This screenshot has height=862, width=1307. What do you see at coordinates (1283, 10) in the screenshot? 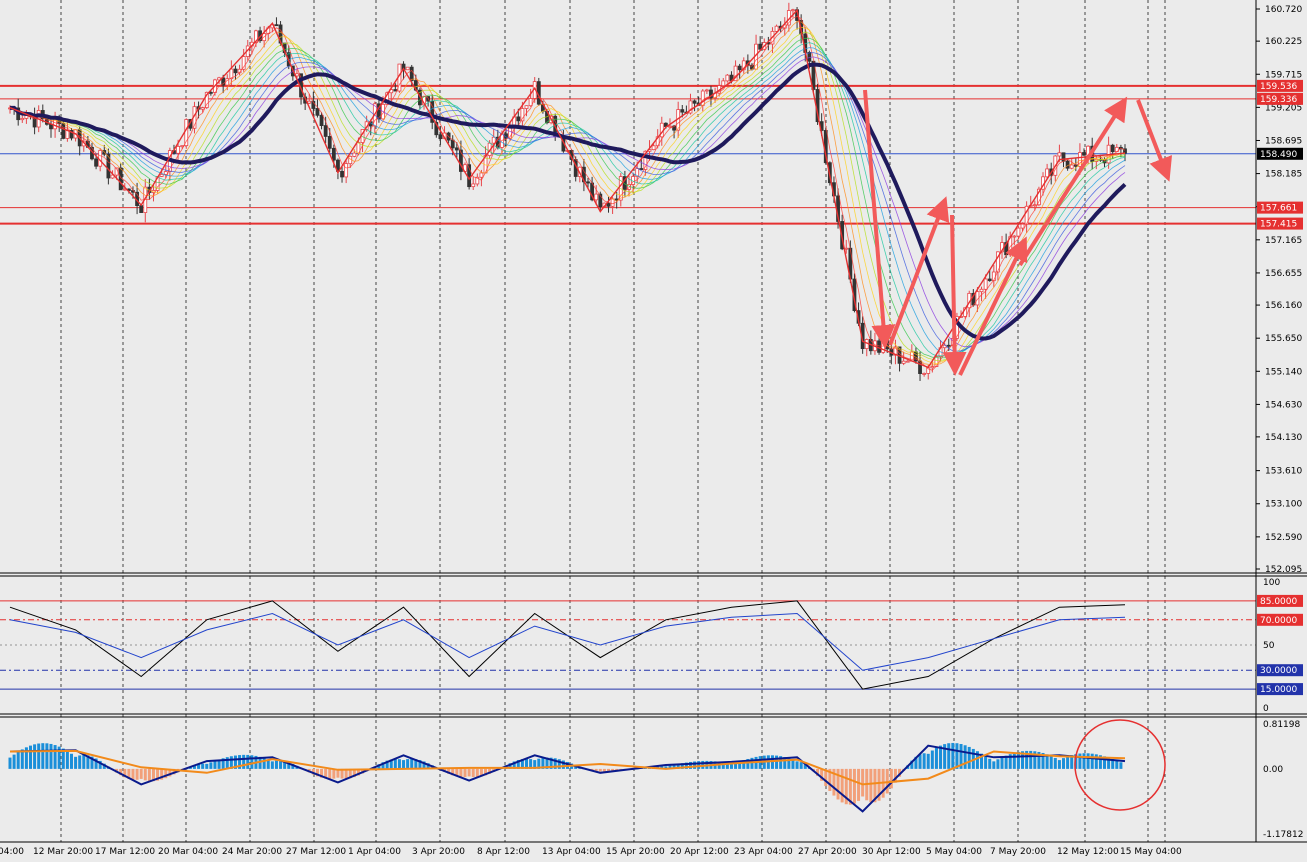
I see `price-tick-label: 160.720` at bounding box center [1283, 10].